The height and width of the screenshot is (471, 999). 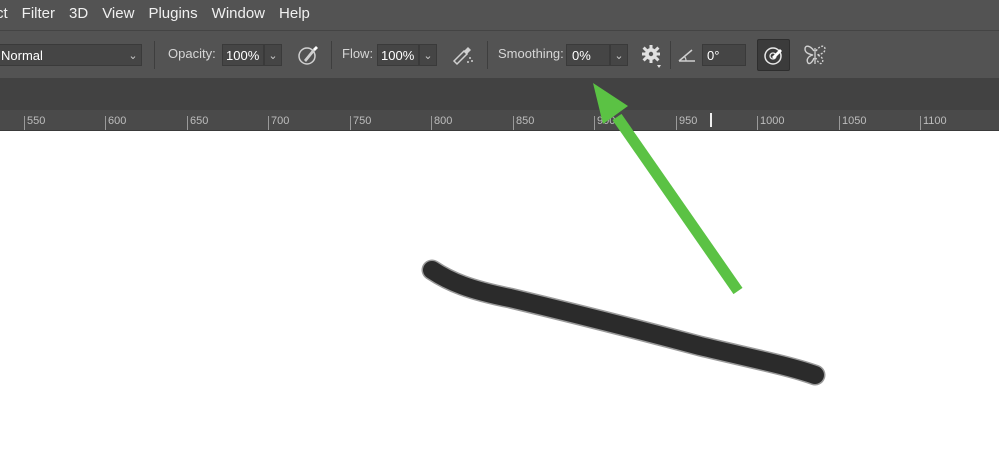 I want to click on ruler-tick-label: 1000, so click(x=772, y=121).